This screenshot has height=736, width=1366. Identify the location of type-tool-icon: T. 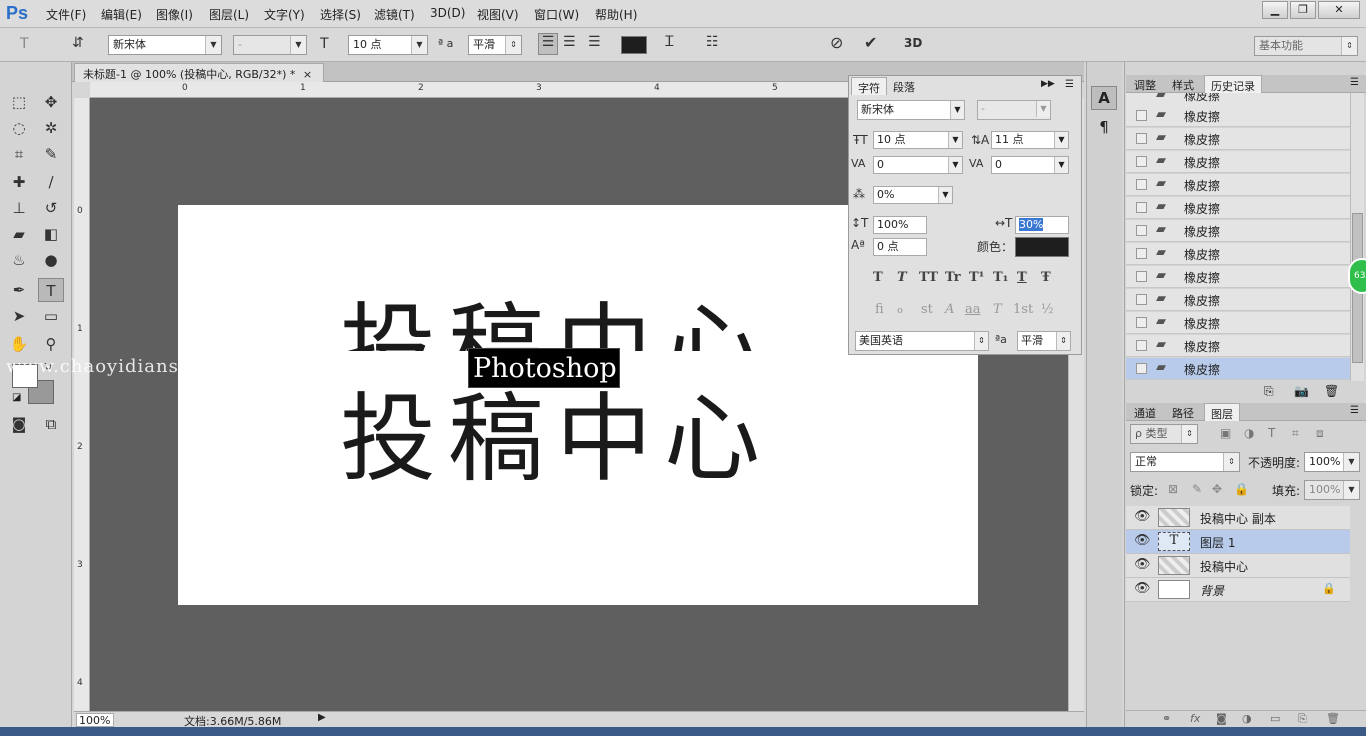
(51, 290).